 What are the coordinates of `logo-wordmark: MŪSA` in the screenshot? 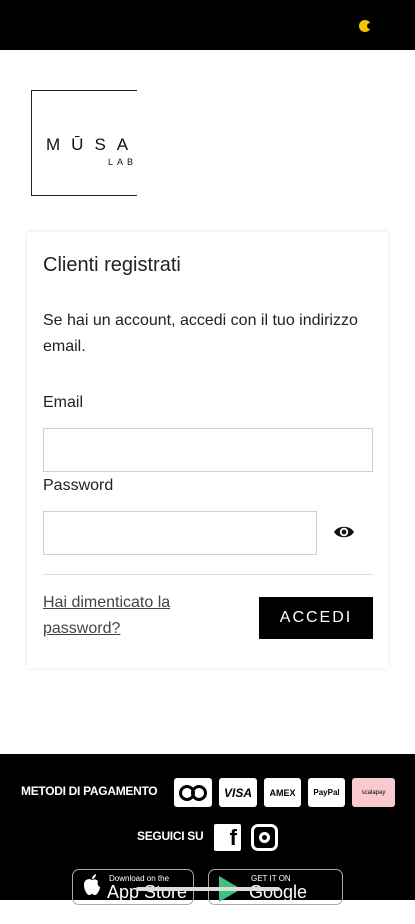 It's located at (91, 144).